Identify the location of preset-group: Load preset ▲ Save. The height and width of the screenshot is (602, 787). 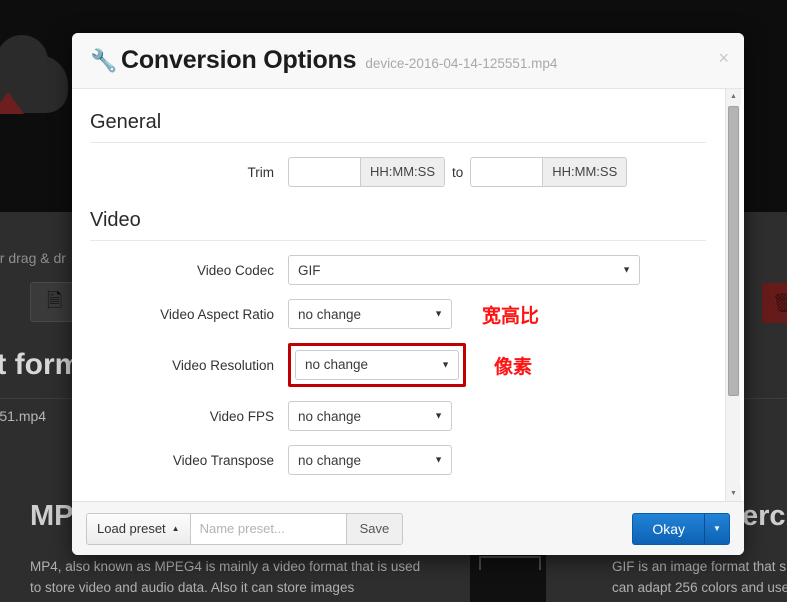
(245, 528).